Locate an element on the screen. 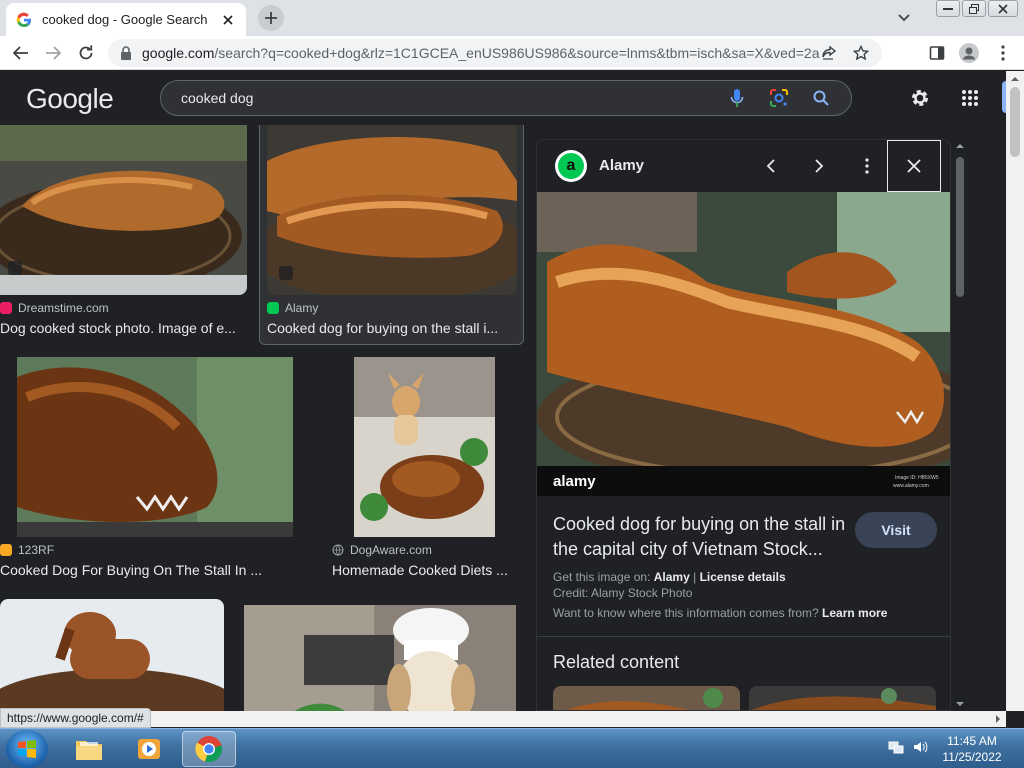 The image size is (1024, 768). dog-figurine-photo is located at coordinates (112, 655).